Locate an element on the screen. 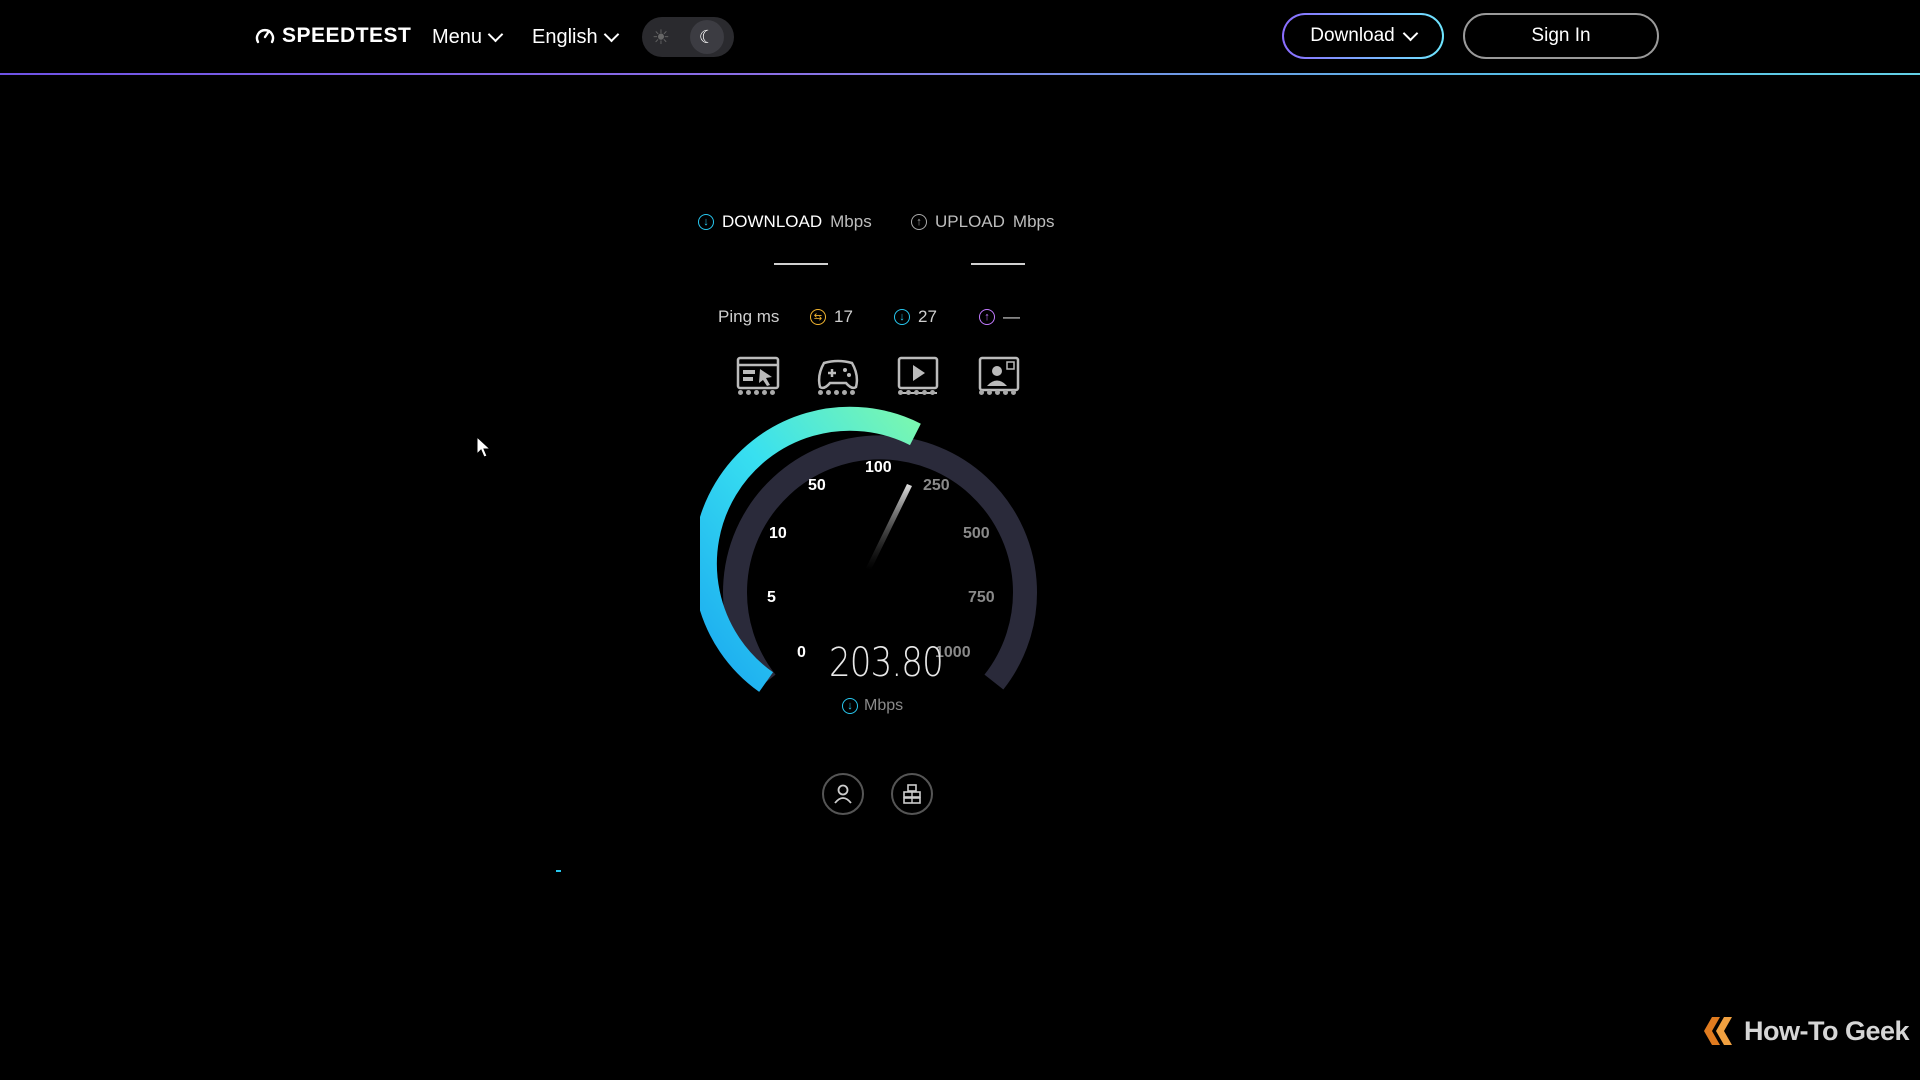 The image size is (1920, 1080). menu-label: Menu is located at coordinates (457, 37).